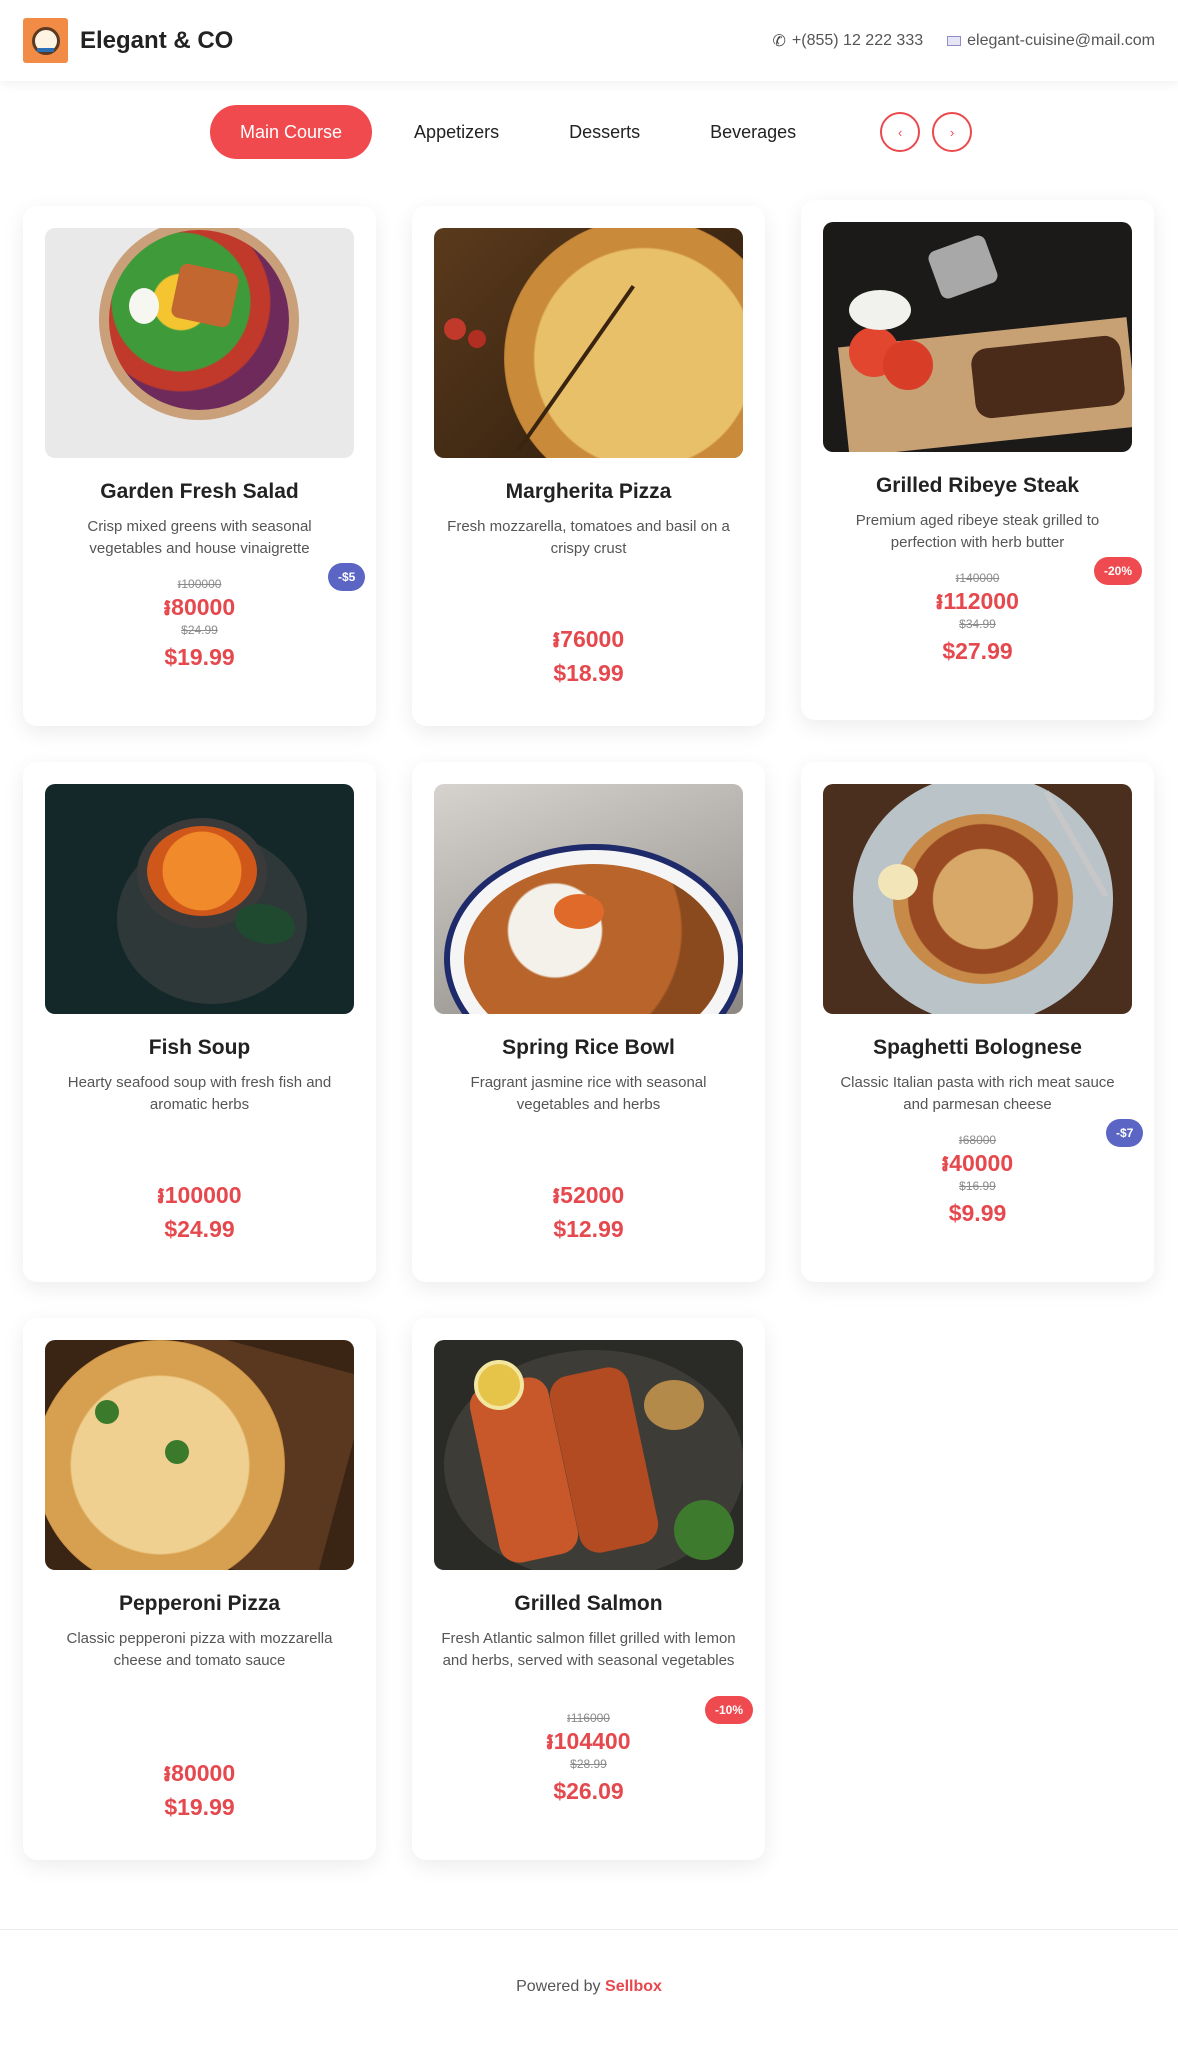 The height and width of the screenshot is (2048, 1178). Describe the element at coordinates (291, 132) in the screenshot. I see `tab-main-course: Main Course` at that location.